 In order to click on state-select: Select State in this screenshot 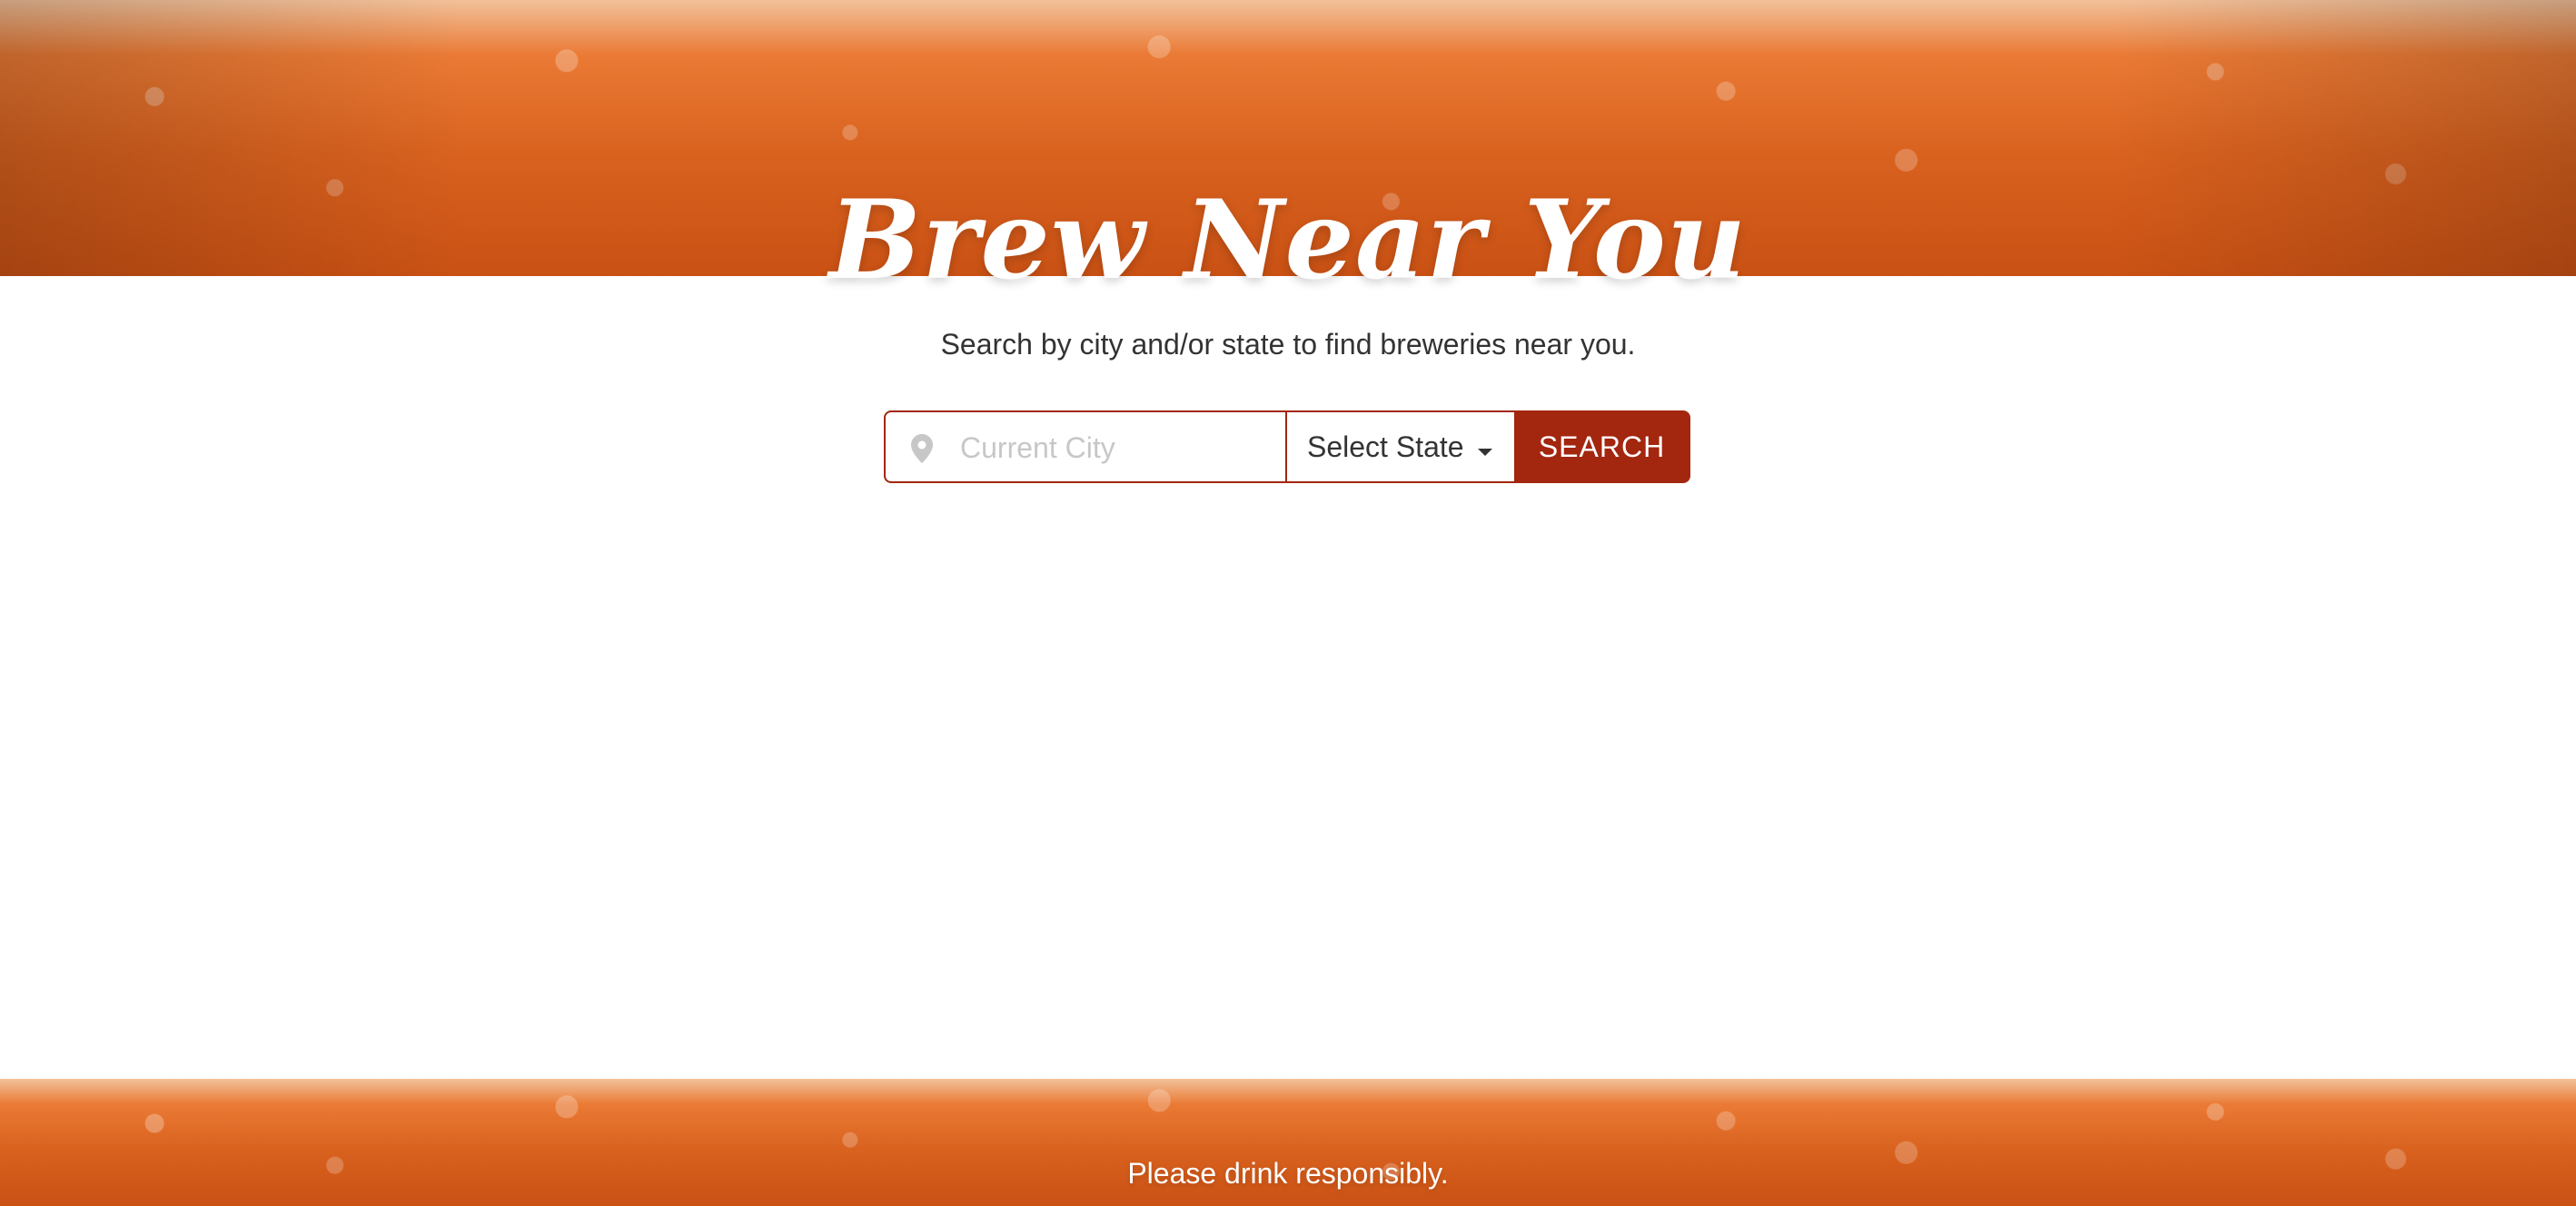, I will do `click(1400, 446)`.